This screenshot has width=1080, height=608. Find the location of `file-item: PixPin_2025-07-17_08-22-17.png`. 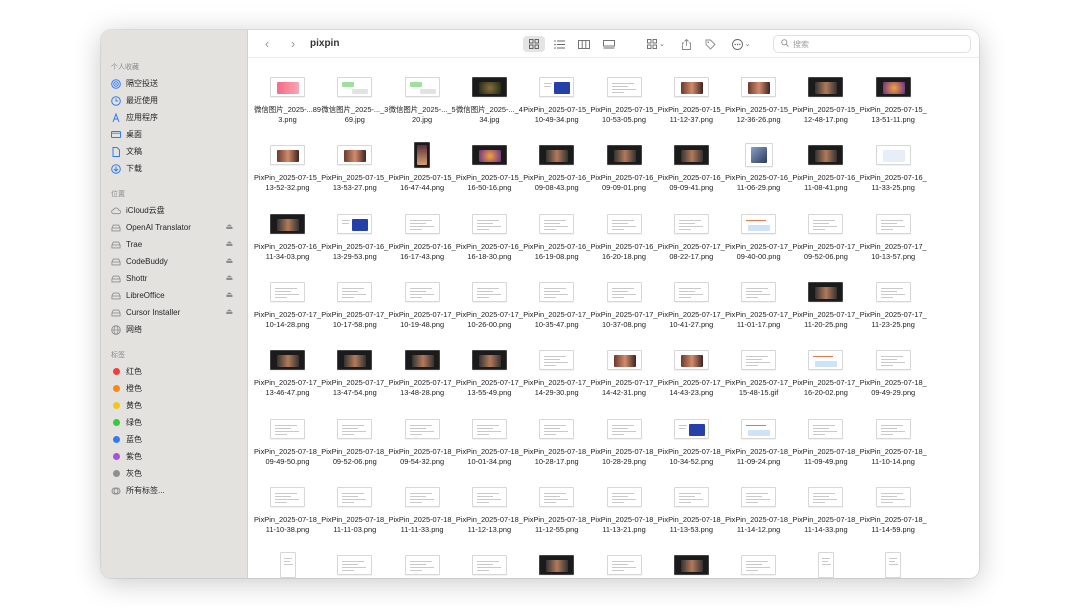

file-item: PixPin_2025-07-17_08-22-17.png is located at coordinates (691, 245).